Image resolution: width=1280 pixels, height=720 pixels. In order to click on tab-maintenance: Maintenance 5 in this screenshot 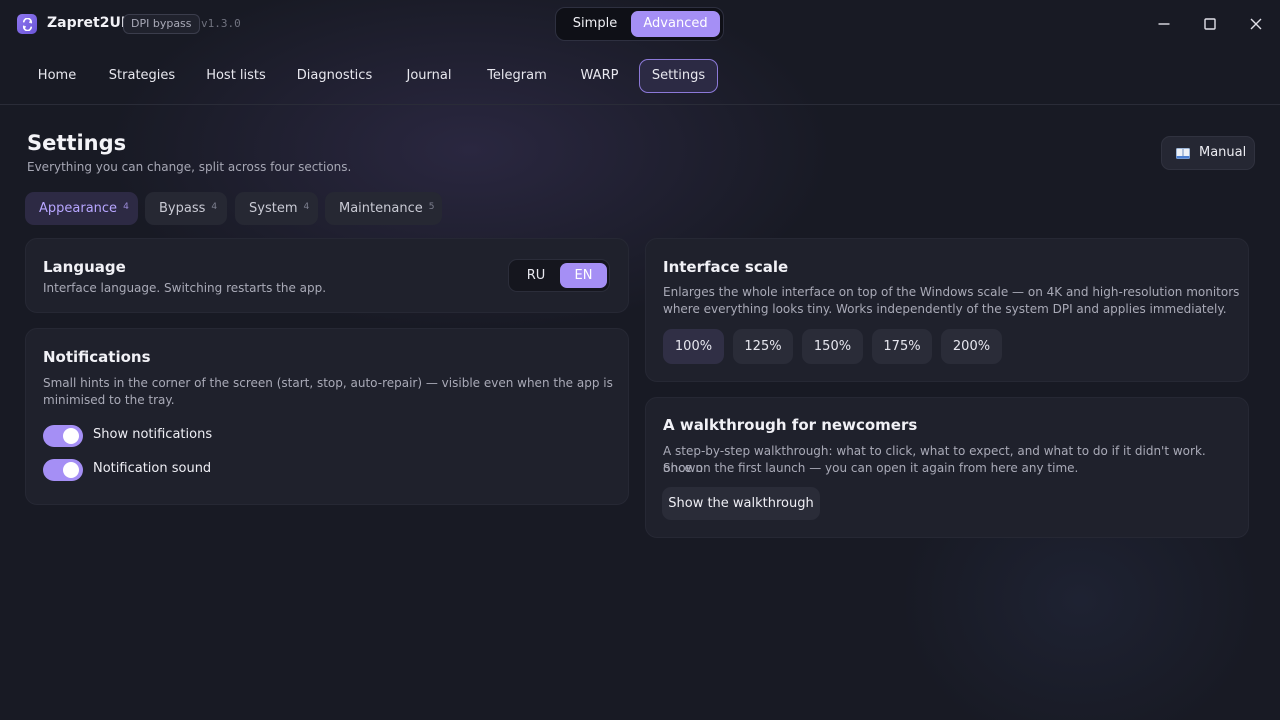, I will do `click(383, 208)`.